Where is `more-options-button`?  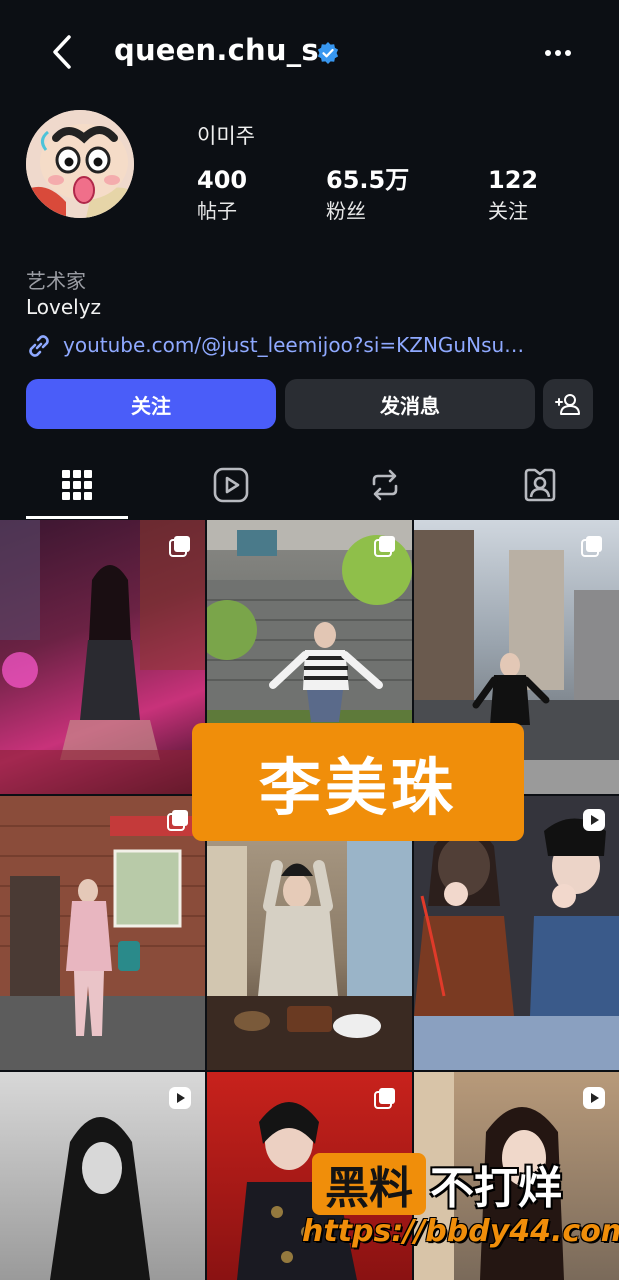 more-options-button is located at coordinates (558, 53).